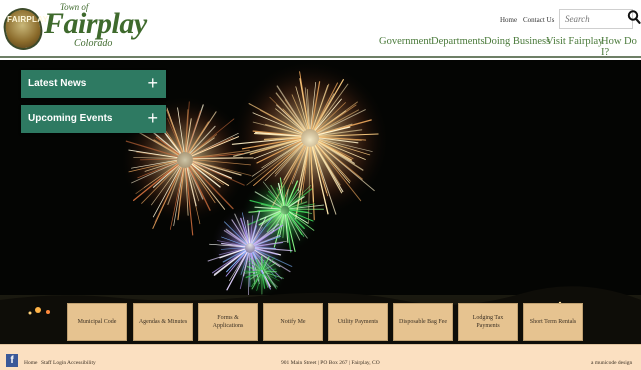  I want to click on quick-link-utility-payments: Utility Payments, so click(358, 322).